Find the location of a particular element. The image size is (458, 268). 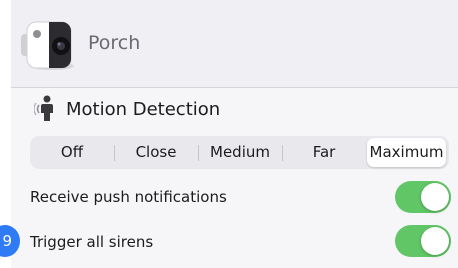

sensitivity-segmented-control: Off Close Medium Far Maximum is located at coordinates (239, 152).